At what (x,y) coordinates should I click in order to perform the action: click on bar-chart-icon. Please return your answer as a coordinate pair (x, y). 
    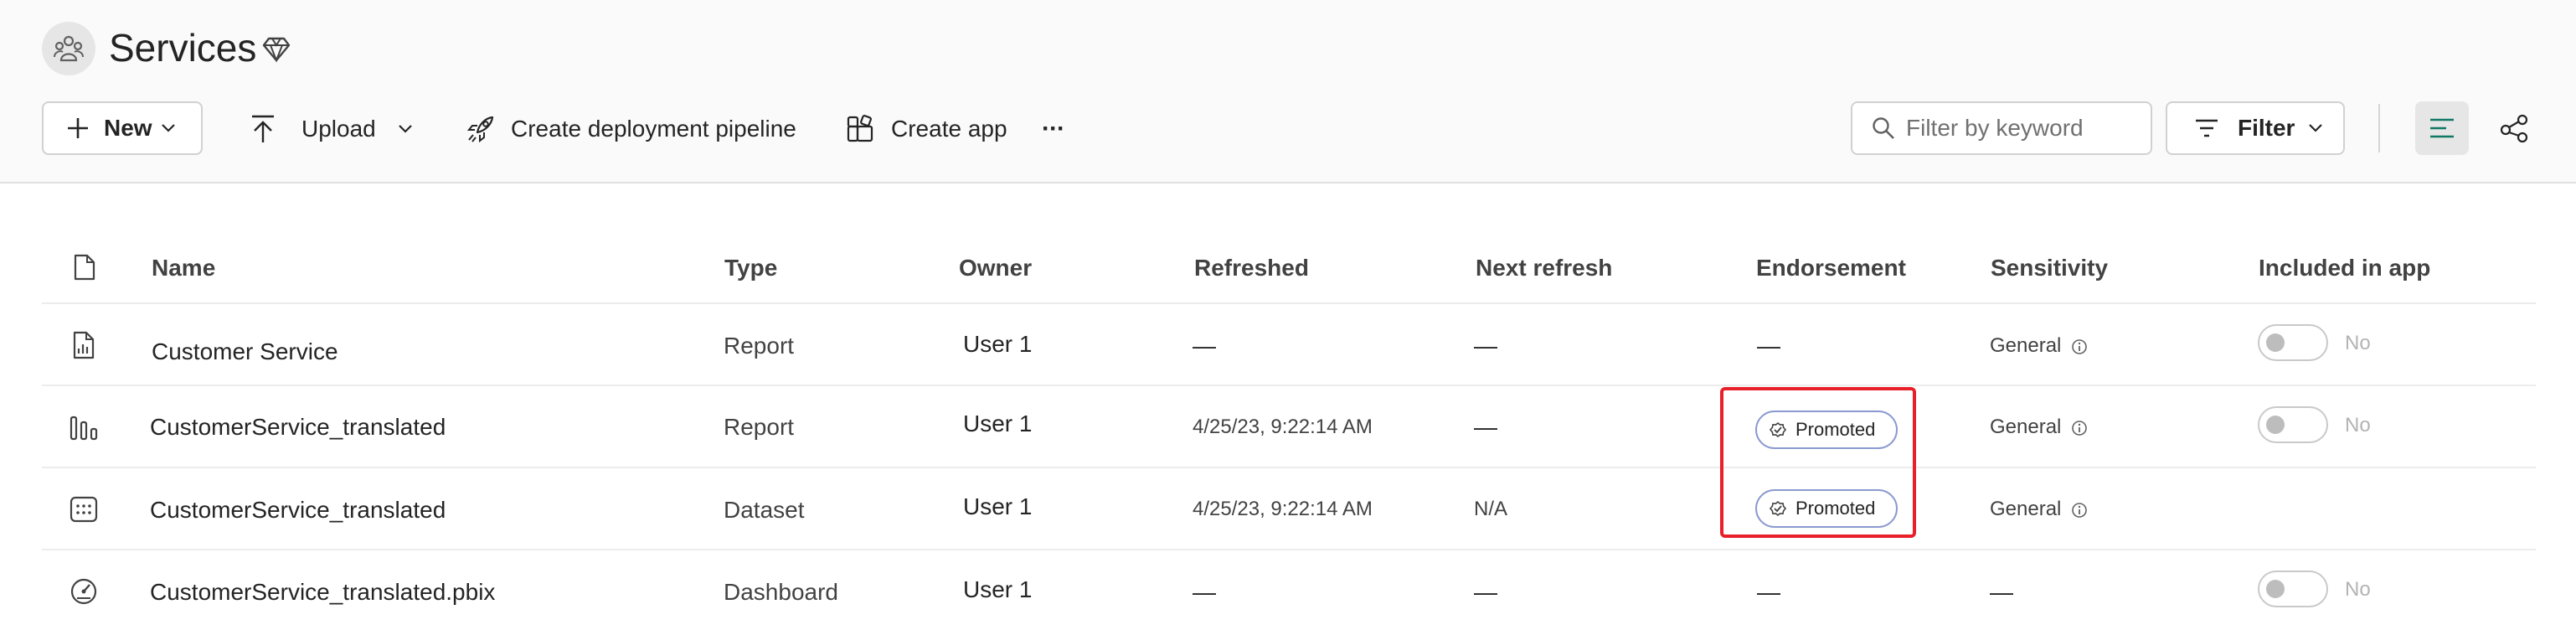
    Looking at the image, I should click on (84, 428).